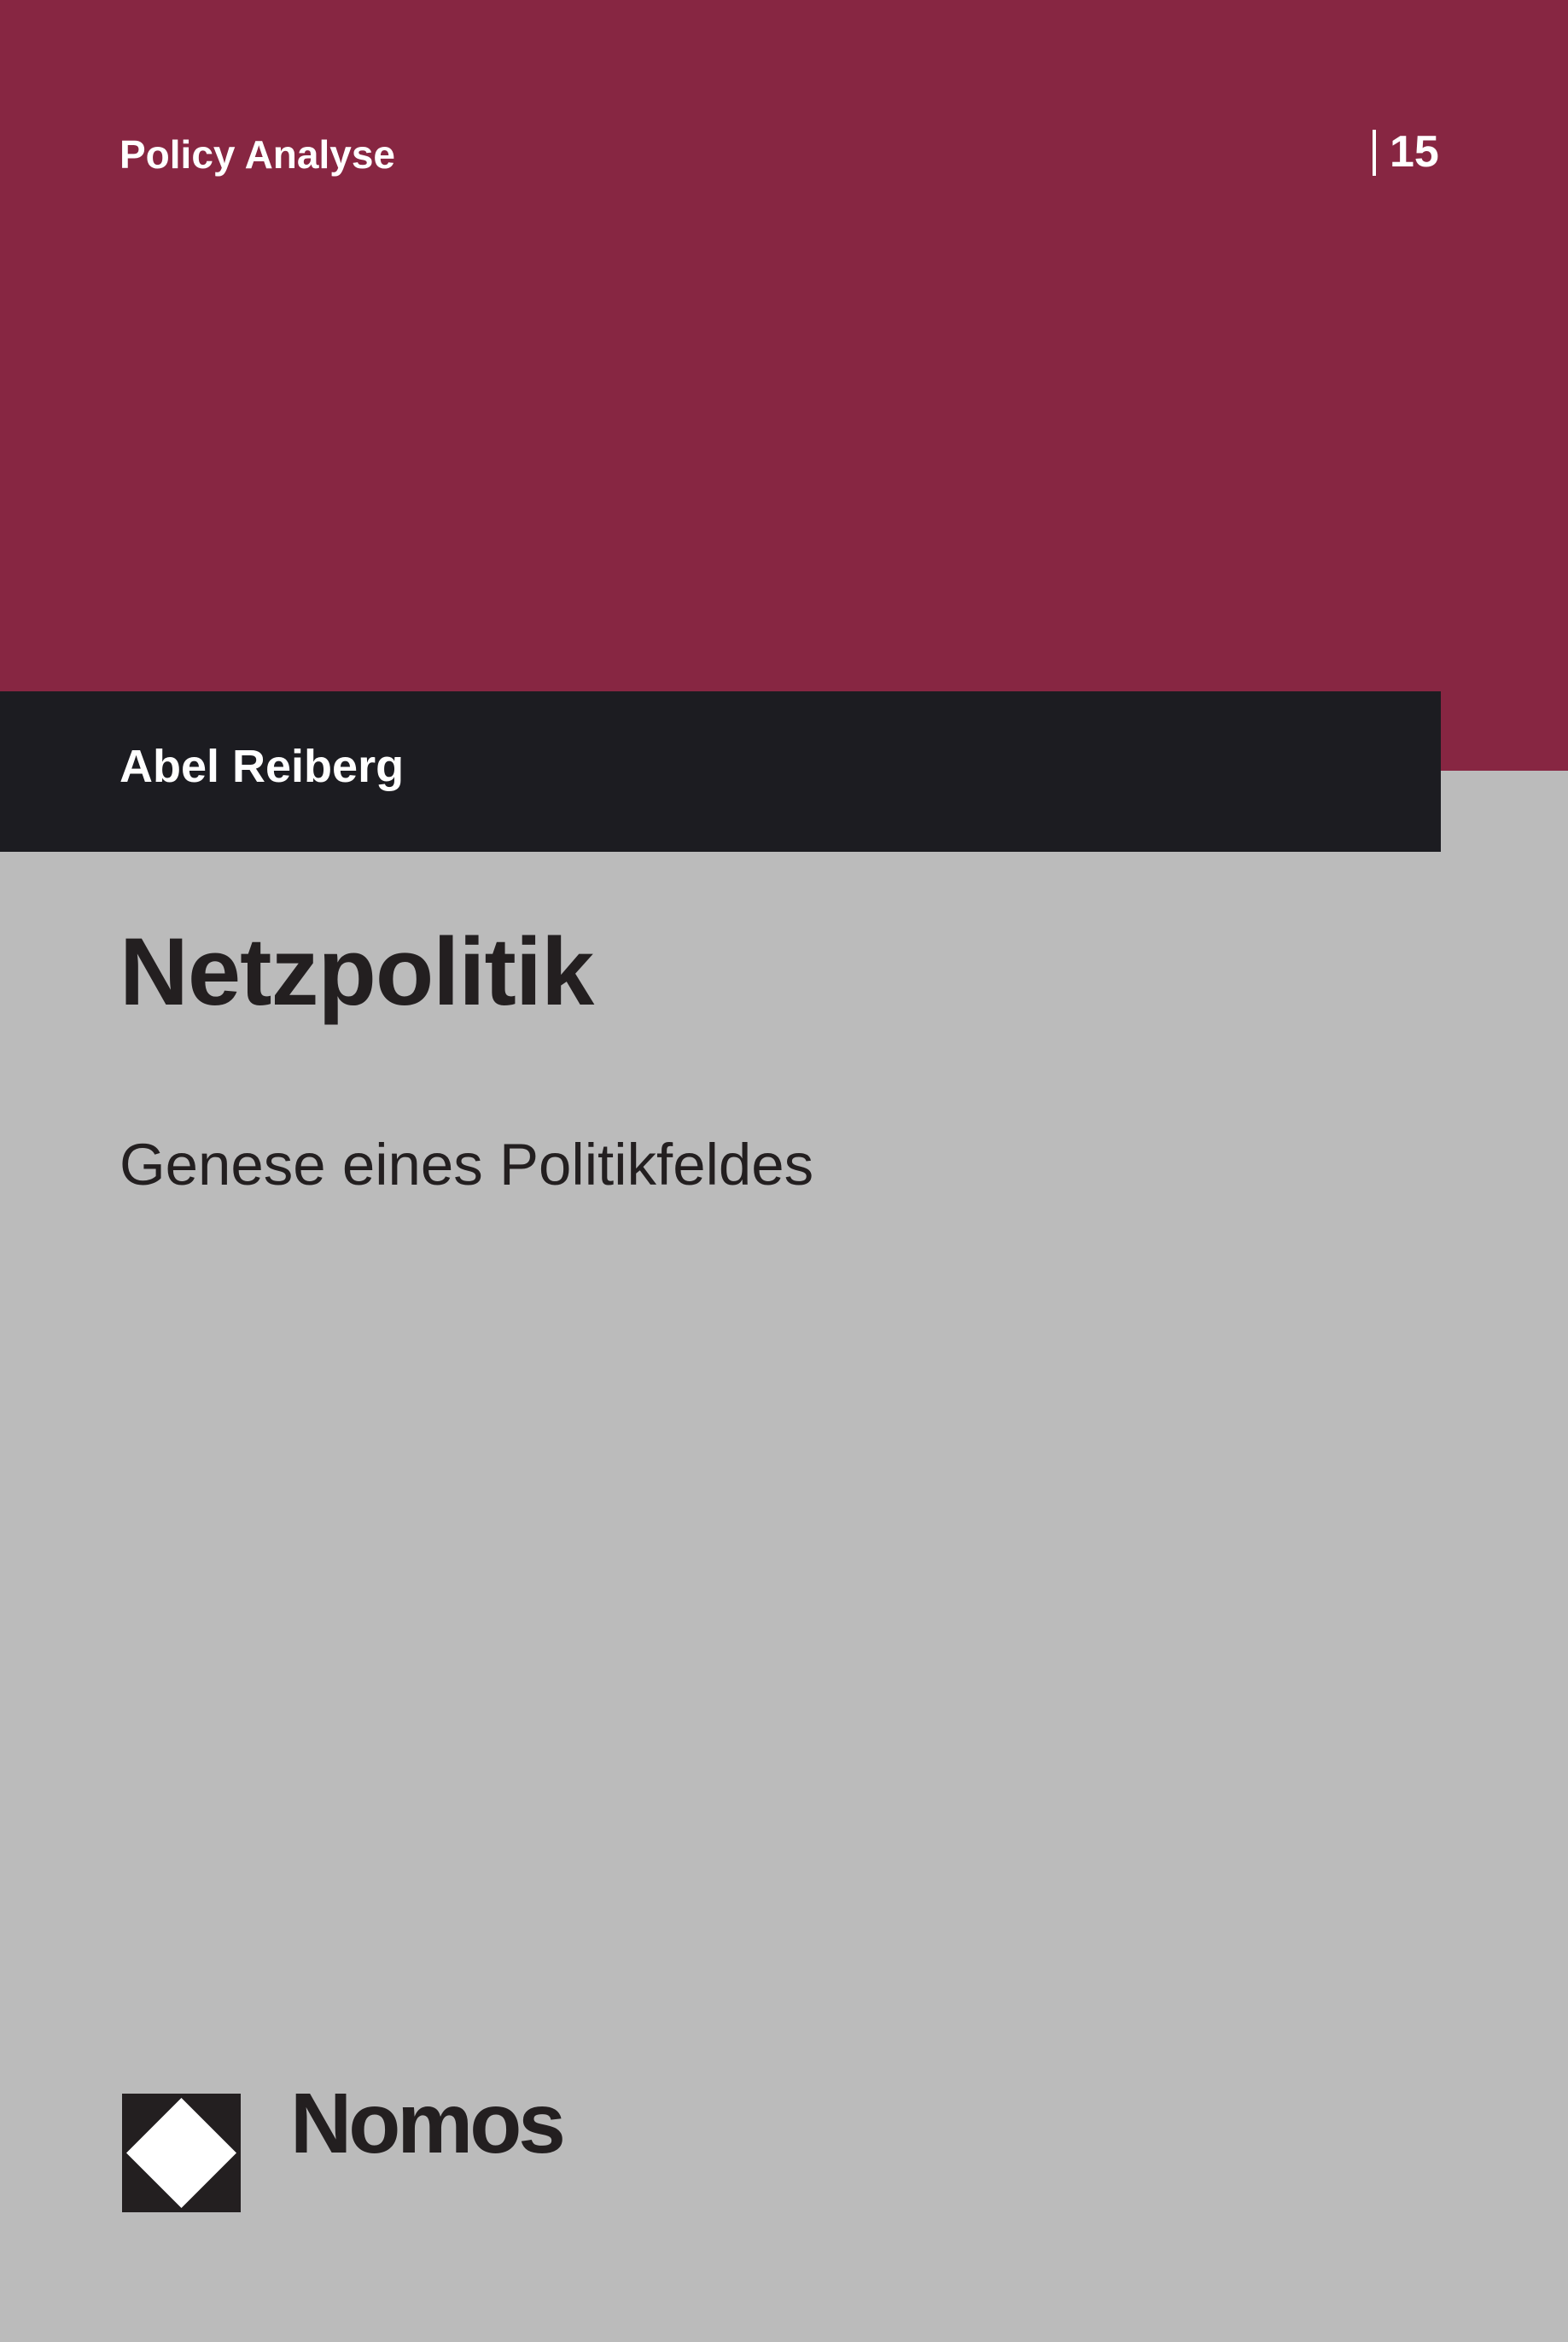 This screenshot has width=1568, height=2342. Describe the element at coordinates (258, 154) in the screenshot. I see `series-title: Policy Analyse` at that location.